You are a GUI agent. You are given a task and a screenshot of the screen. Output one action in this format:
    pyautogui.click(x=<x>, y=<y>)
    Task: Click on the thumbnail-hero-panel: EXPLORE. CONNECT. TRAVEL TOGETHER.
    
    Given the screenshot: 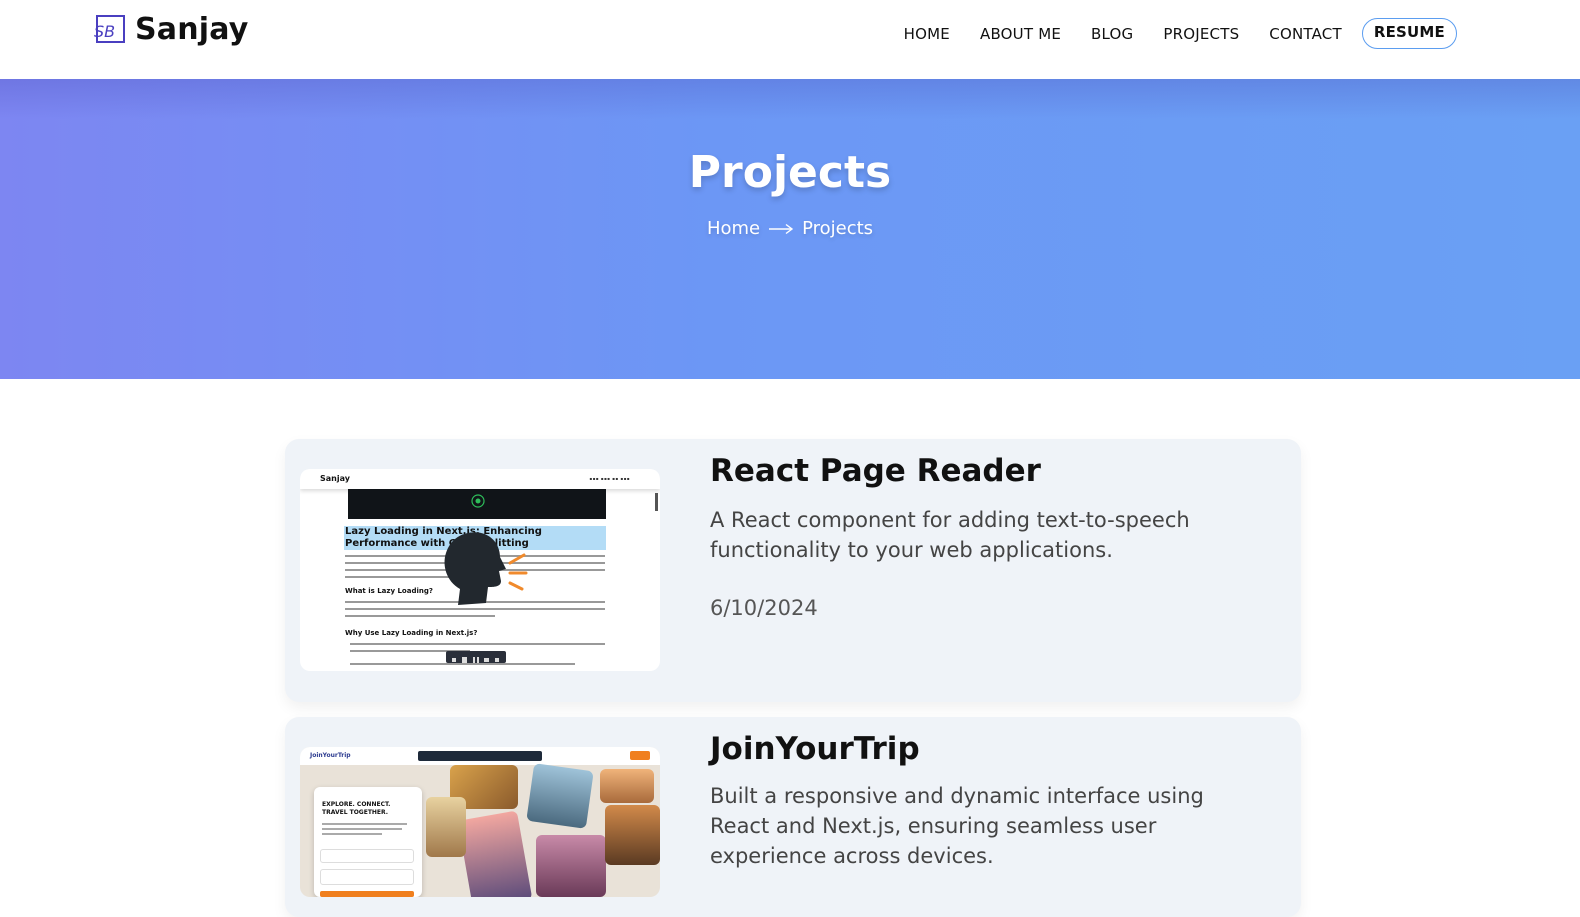 What is the action you would take?
    pyautogui.click(x=368, y=842)
    